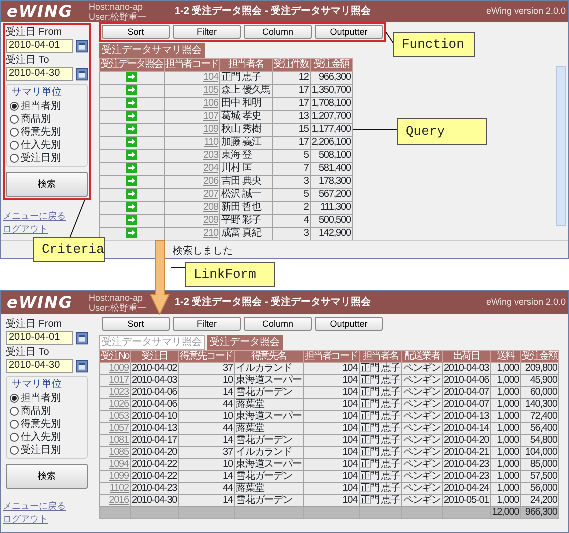 This screenshot has height=533, width=569. Describe the element at coordinates (40, 11) in the screenshot. I see `app-logo: eWING` at that location.